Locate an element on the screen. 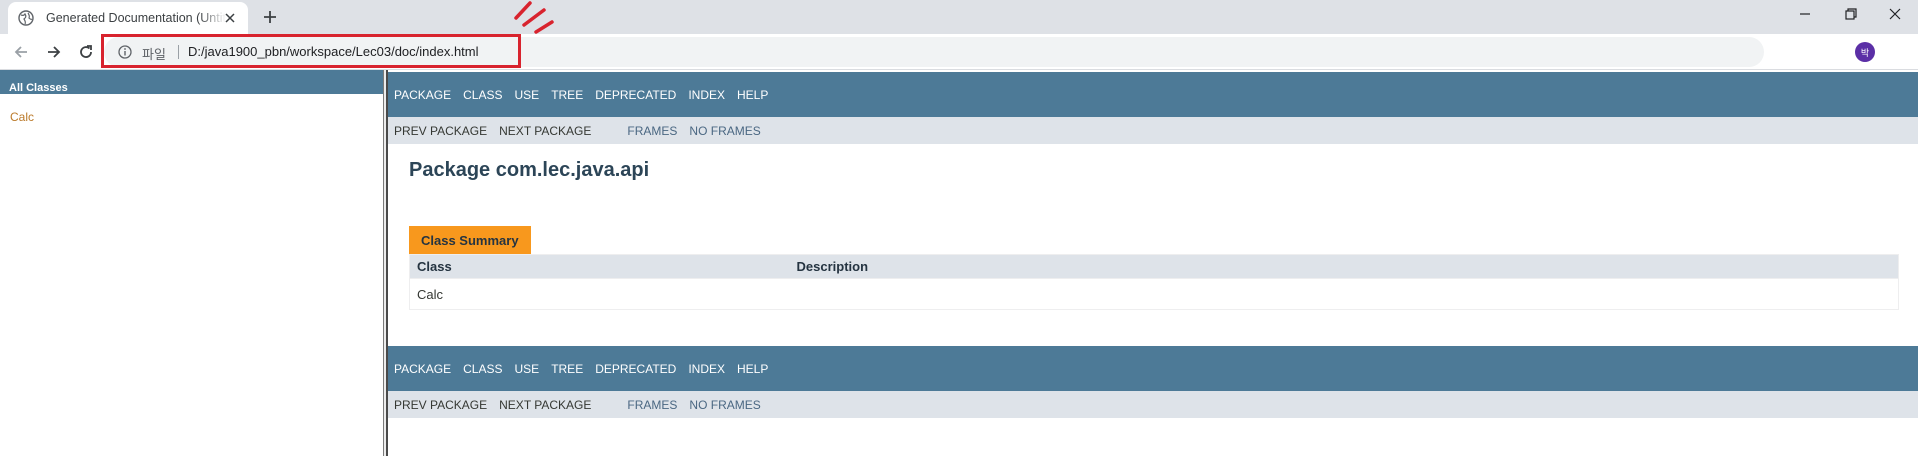 Image resolution: width=1918 pixels, height=456 pixels. nav-index: INDEX is located at coordinates (706, 95).